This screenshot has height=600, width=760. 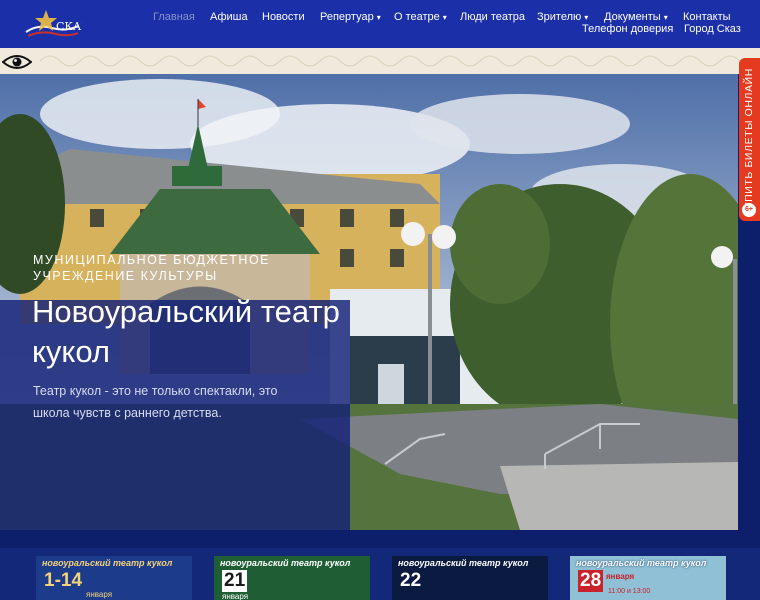 What do you see at coordinates (235, 581) in the screenshot?
I see `poster-date: 21` at bounding box center [235, 581].